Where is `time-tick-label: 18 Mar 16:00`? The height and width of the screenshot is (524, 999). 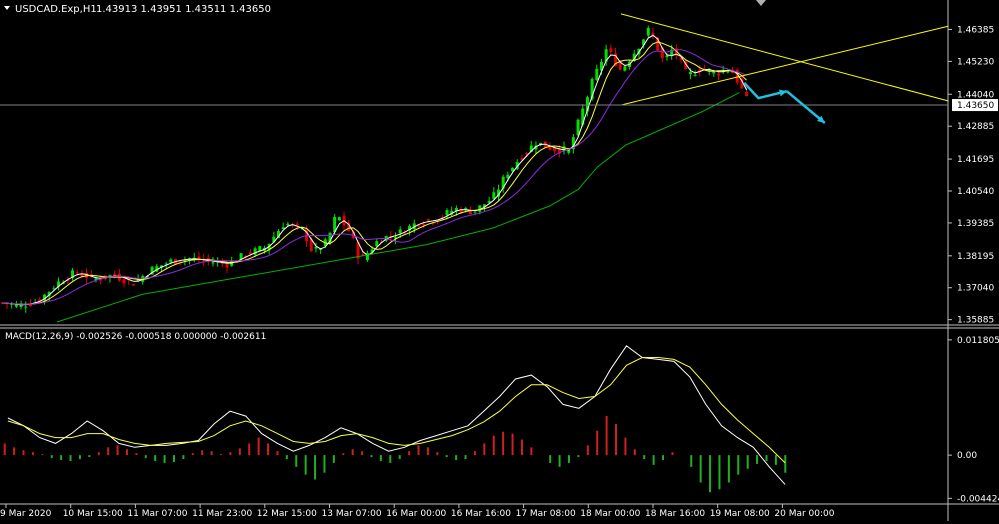 time-tick-label: 18 Mar 16:00 is located at coordinates (675, 514).